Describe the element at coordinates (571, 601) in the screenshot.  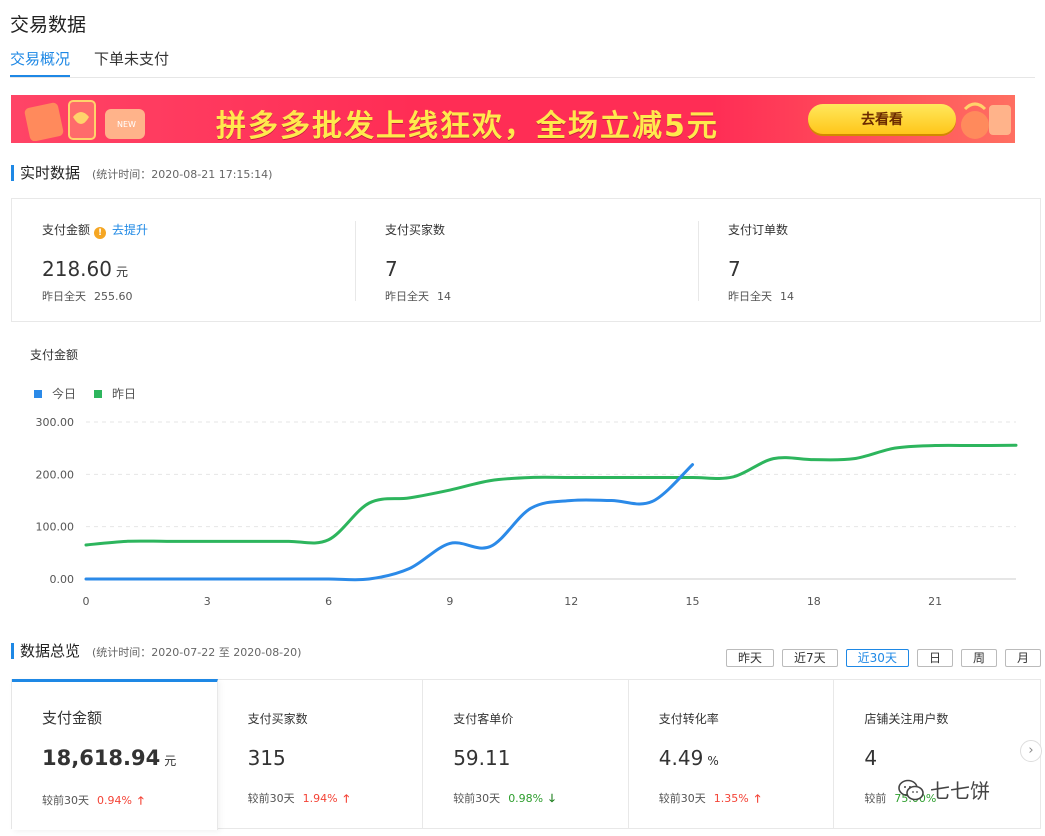
I see `x-tick-label: 12` at that location.